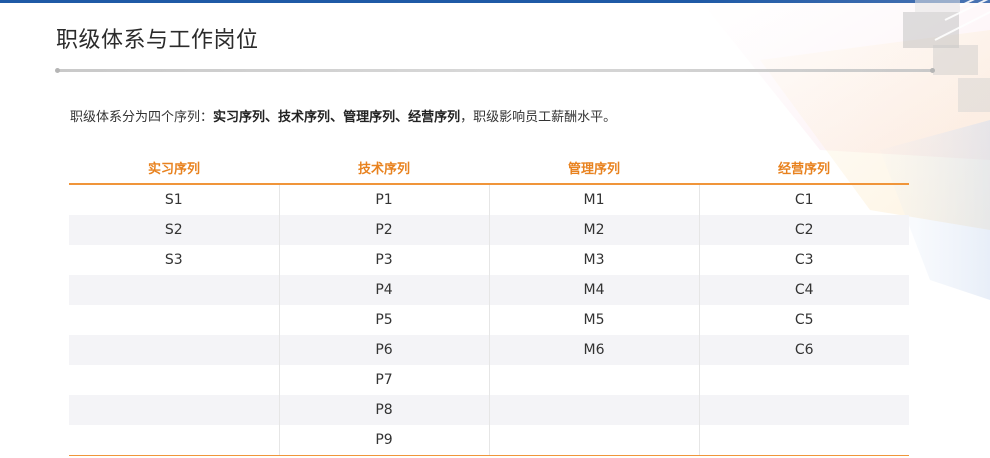 This screenshot has width=990, height=458. What do you see at coordinates (594, 168) in the screenshot?
I see `column-header-management: 管理序列` at bounding box center [594, 168].